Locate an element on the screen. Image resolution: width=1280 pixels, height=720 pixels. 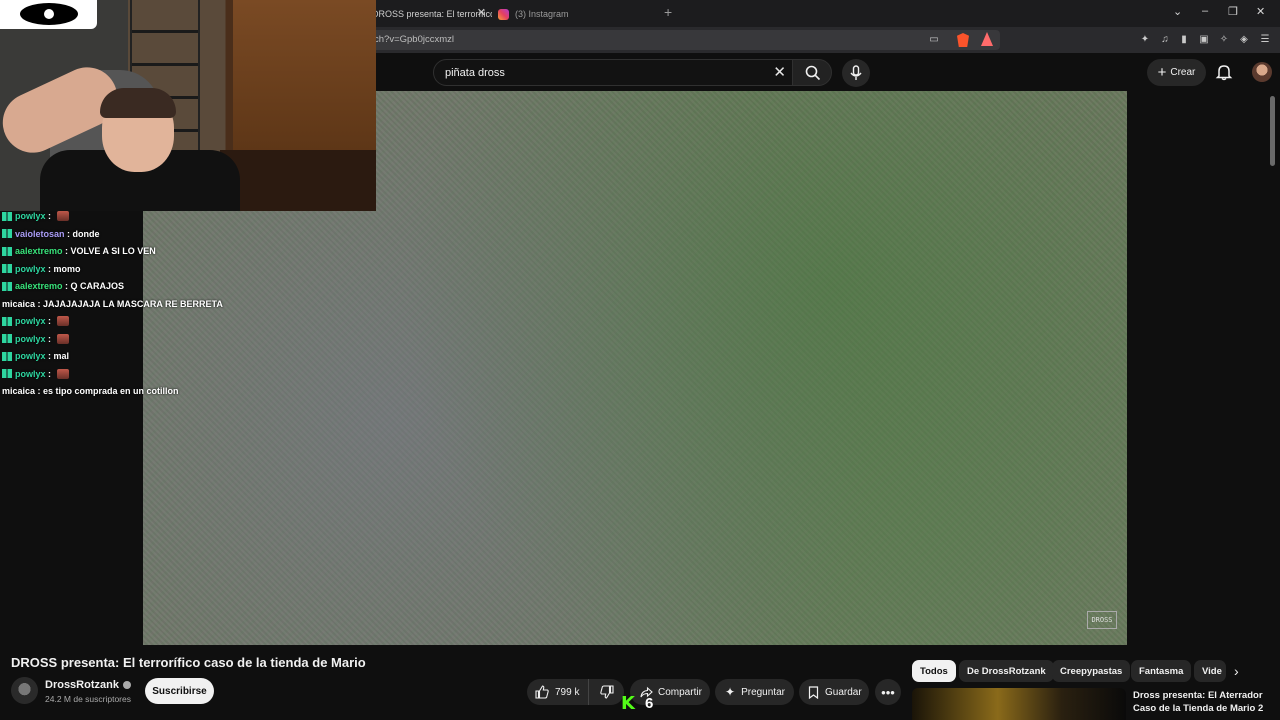
more-actions-button: ••• is located at coordinates (888, 692).